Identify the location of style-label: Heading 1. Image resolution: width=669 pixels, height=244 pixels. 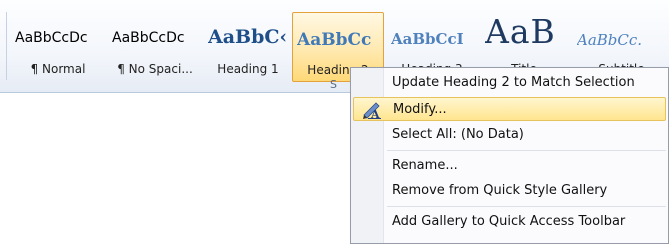
(248, 69).